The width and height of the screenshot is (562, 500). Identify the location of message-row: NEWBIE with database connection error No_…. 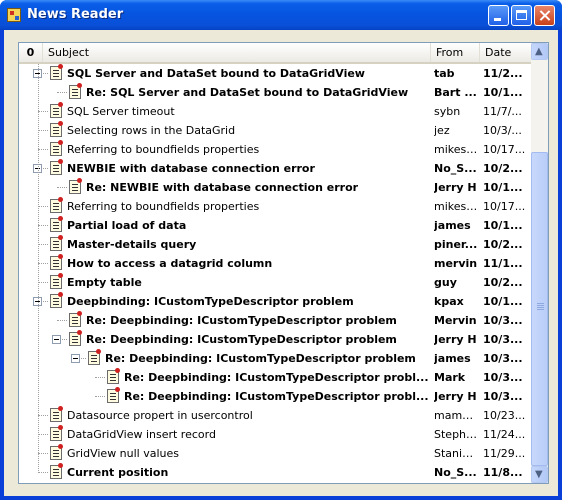
(275, 168).